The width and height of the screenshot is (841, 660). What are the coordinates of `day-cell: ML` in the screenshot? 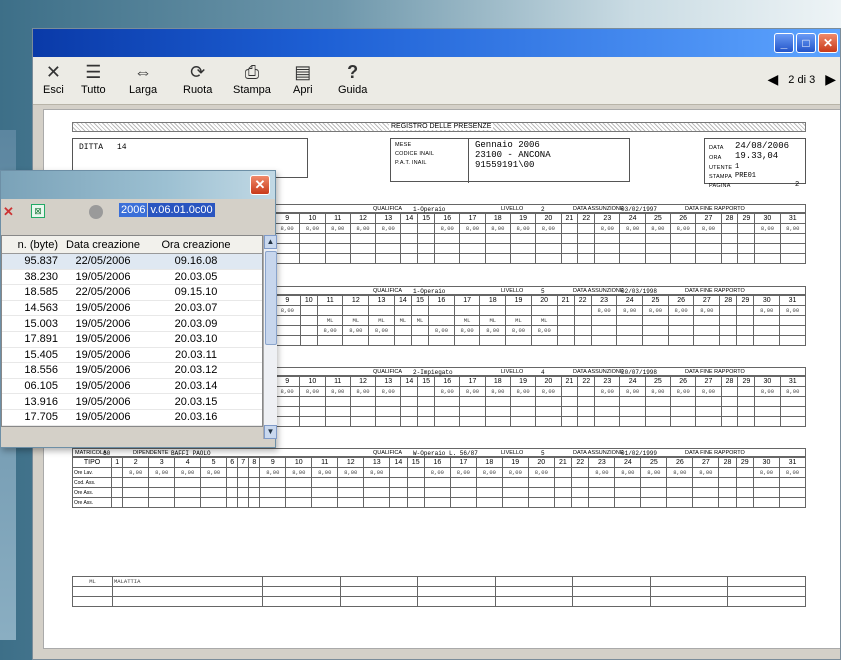 It's located at (420, 320).